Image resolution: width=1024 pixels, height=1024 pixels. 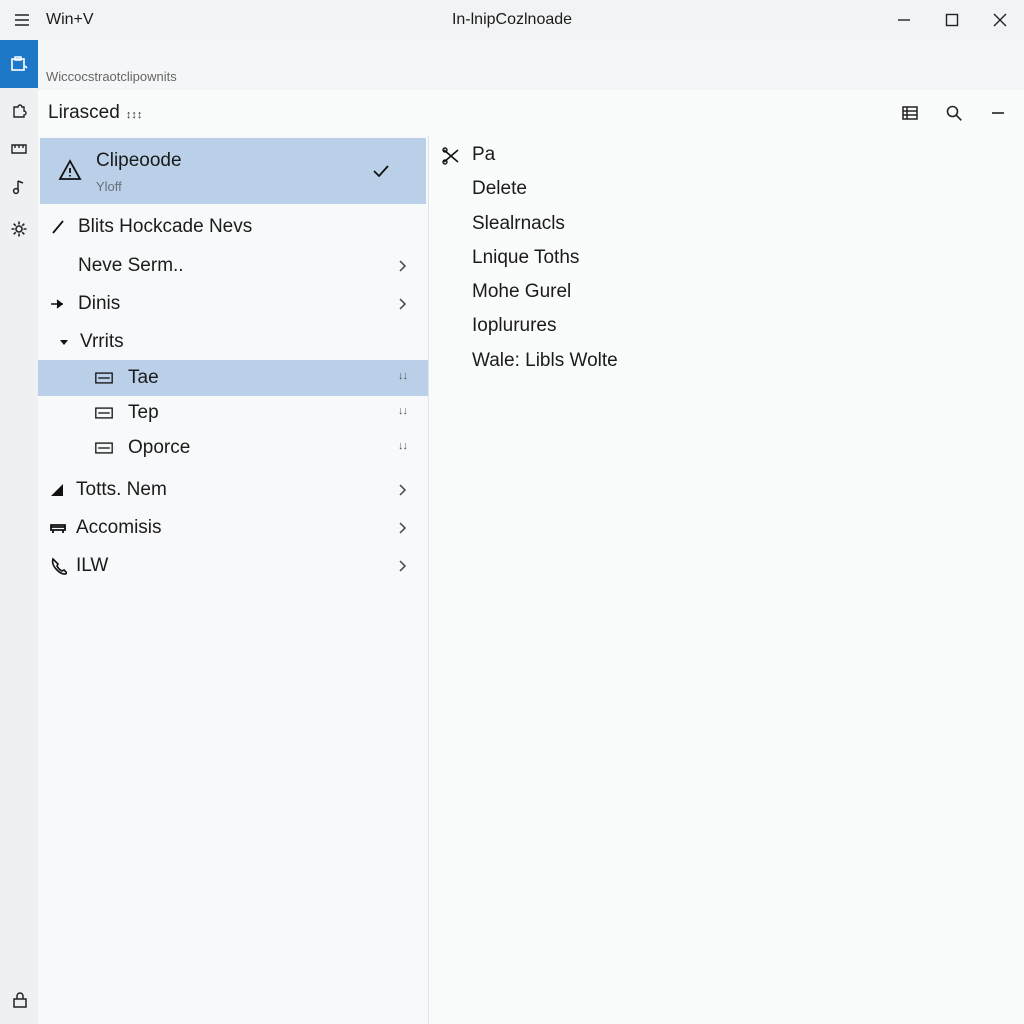 What do you see at coordinates (233, 304) in the screenshot?
I see `list-item: Dinis` at bounding box center [233, 304].